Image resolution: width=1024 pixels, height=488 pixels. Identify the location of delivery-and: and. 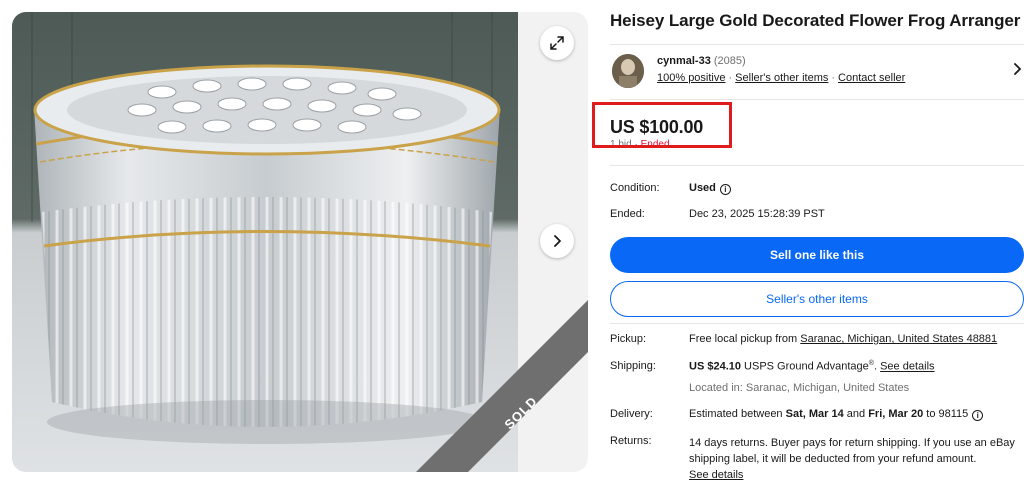
(856, 414).